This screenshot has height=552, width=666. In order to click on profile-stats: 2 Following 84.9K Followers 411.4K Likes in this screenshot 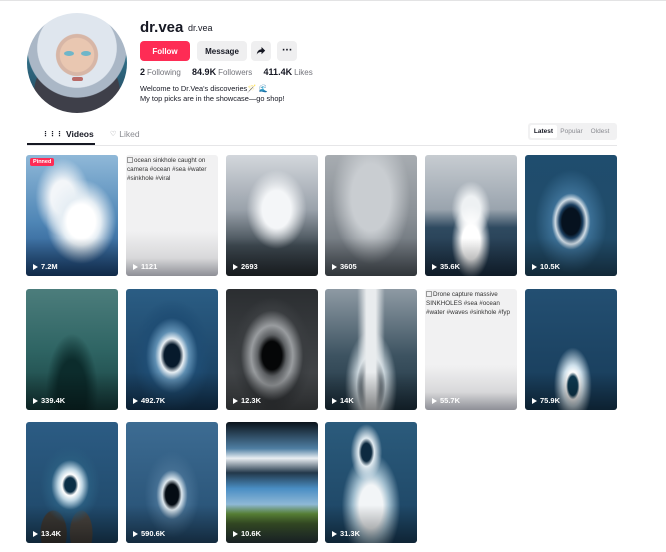, I will do `click(231, 72)`.